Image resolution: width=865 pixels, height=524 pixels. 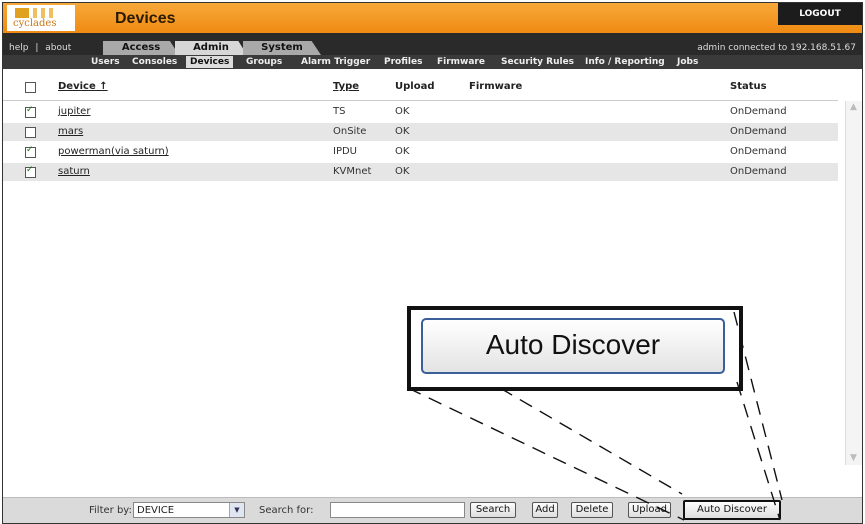 I want to click on arrow-down-icon: ▼, so click(x=853, y=458).